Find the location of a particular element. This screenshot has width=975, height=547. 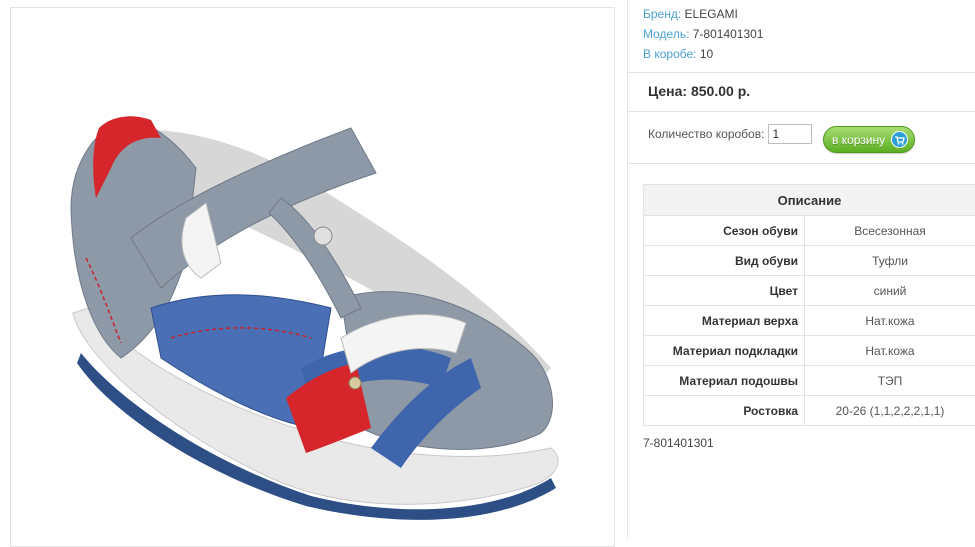

spec-key: Сезон обуви is located at coordinates (724, 231).